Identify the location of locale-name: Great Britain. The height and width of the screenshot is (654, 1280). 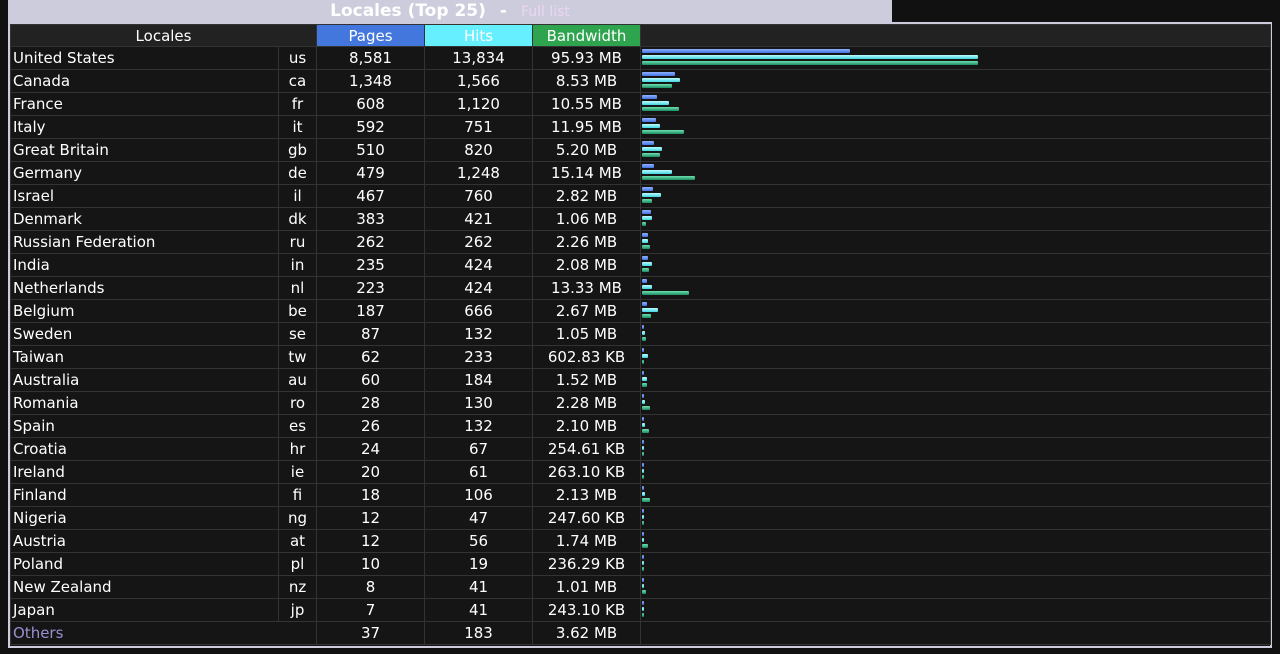
(144, 150).